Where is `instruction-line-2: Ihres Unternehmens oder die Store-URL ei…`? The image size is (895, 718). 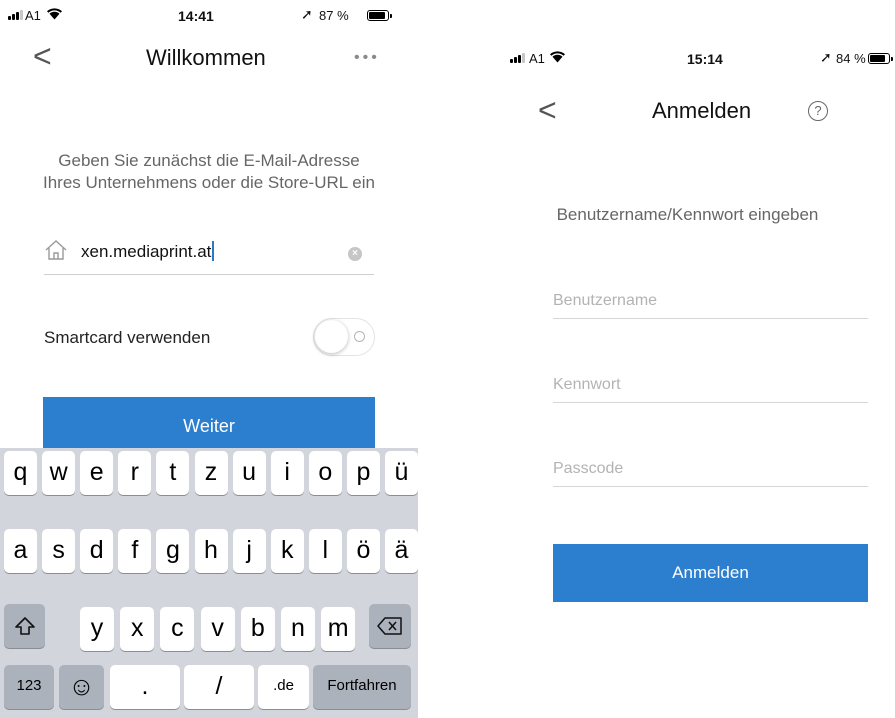 instruction-line-2: Ihres Unternehmens oder die Store-URL ei… is located at coordinates (209, 182).